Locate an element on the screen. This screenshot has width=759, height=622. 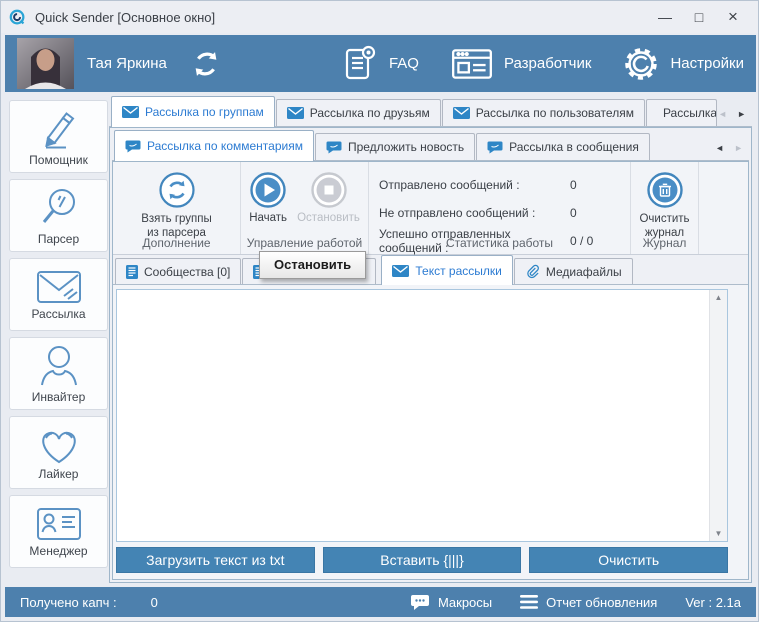
tab-mailing-friends: Рассылка по друзьям is located at coordinates (358, 112).